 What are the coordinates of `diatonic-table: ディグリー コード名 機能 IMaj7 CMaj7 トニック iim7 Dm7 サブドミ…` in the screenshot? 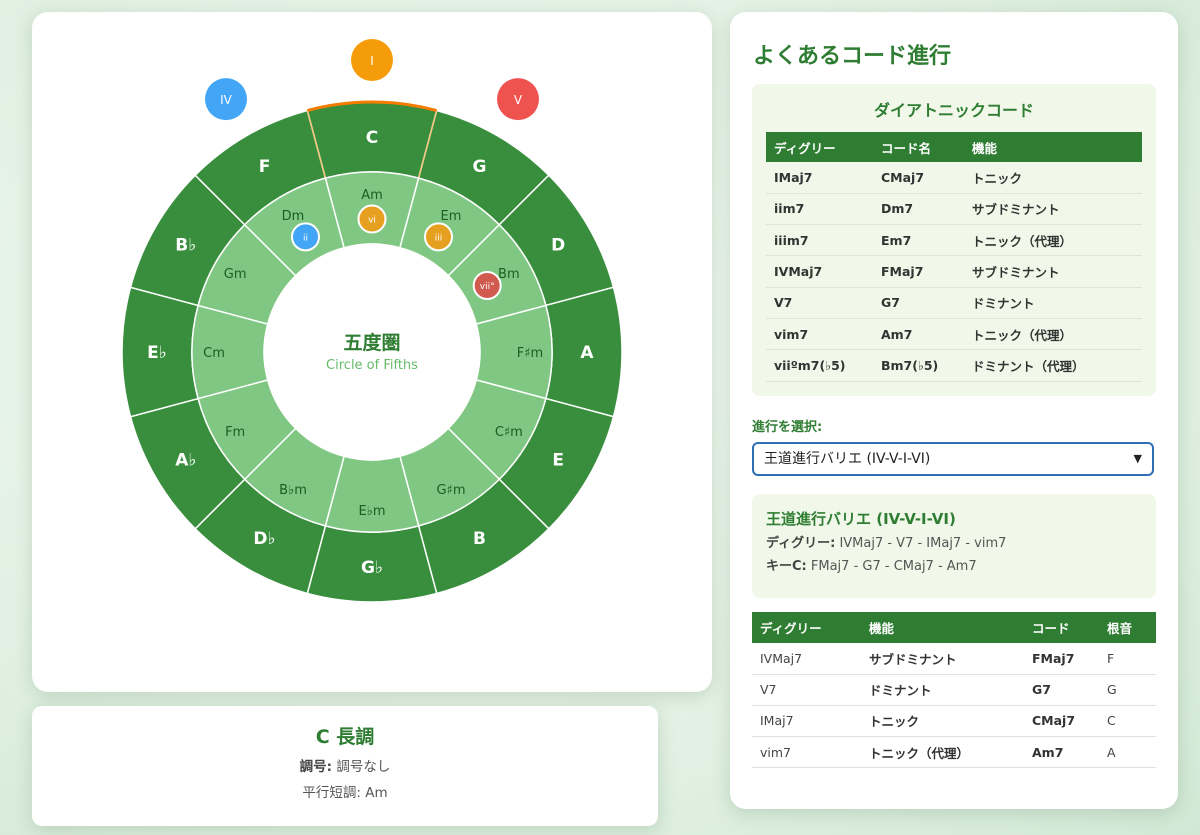 It's located at (954, 257).